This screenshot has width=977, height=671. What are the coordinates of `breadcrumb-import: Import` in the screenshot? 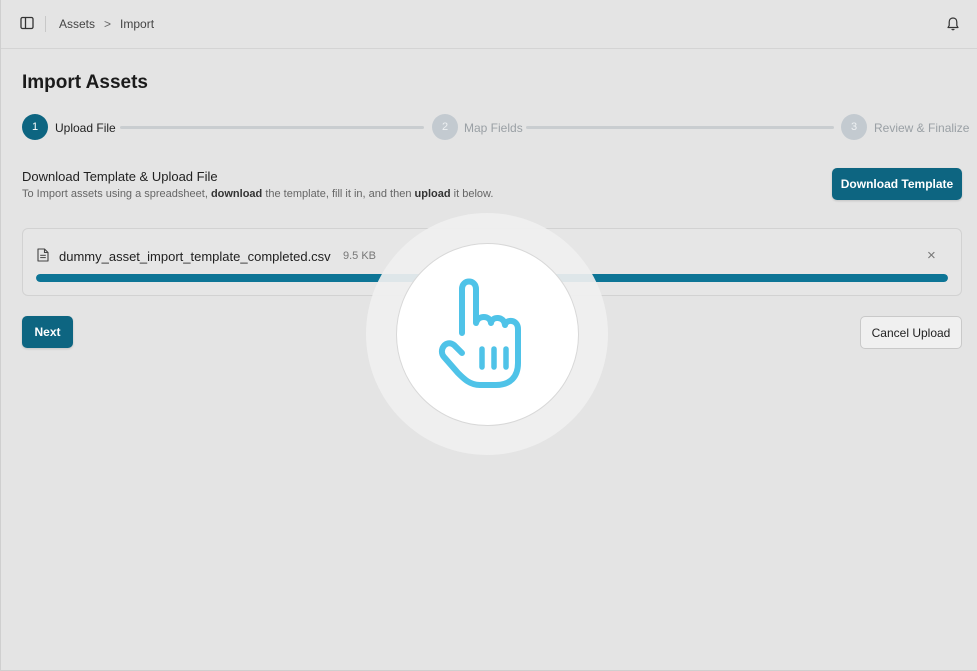 It's located at (137, 24).